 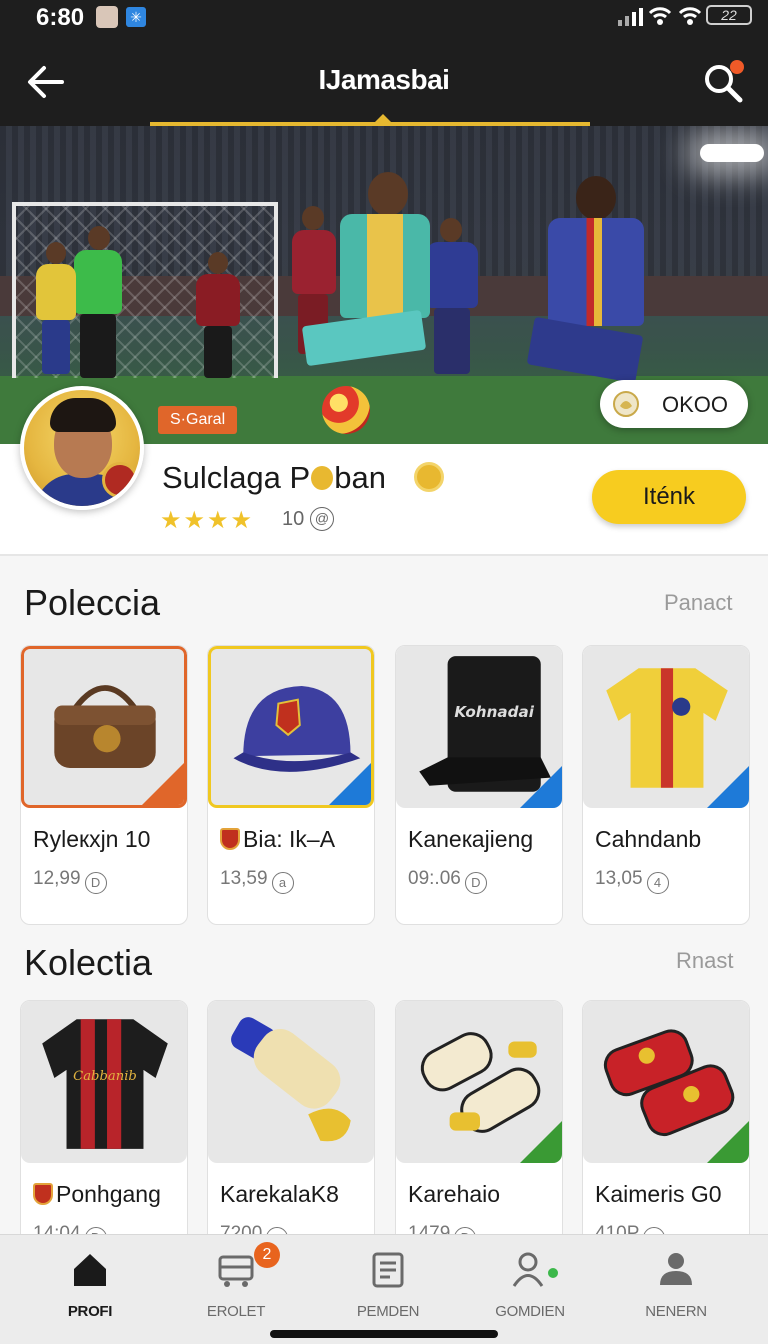 What do you see at coordinates (82, 448) in the screenshot?
I see `avatar` at bounding box center [82, 448].